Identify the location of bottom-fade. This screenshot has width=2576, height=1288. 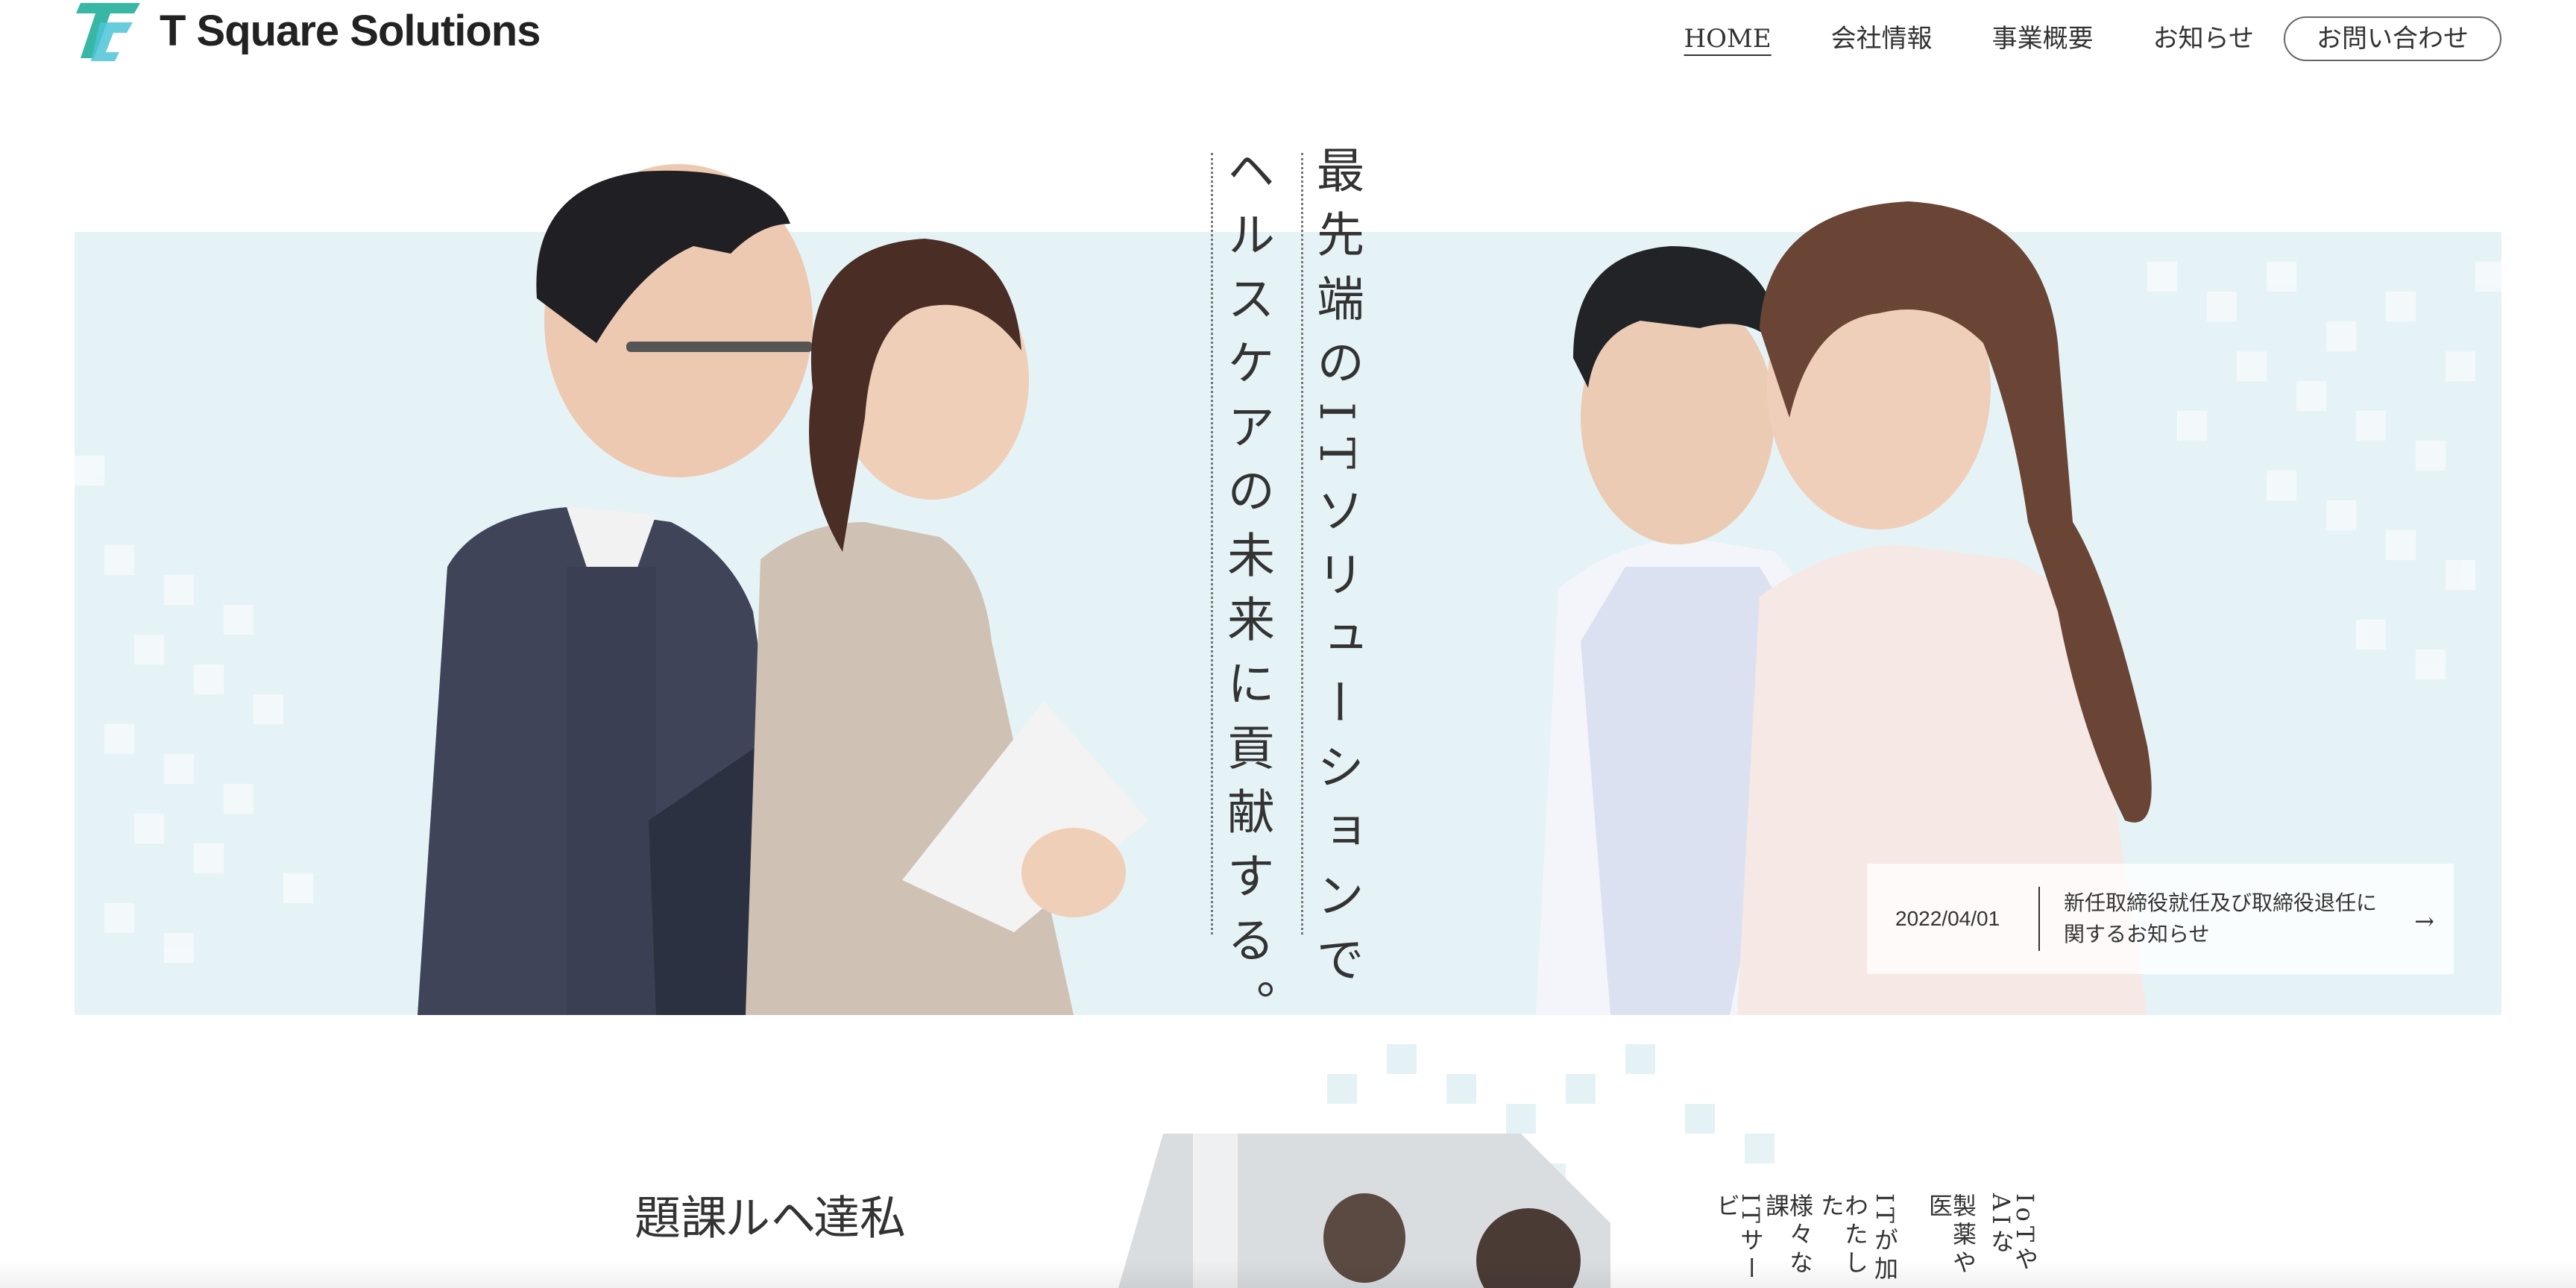
(1288, 1274).